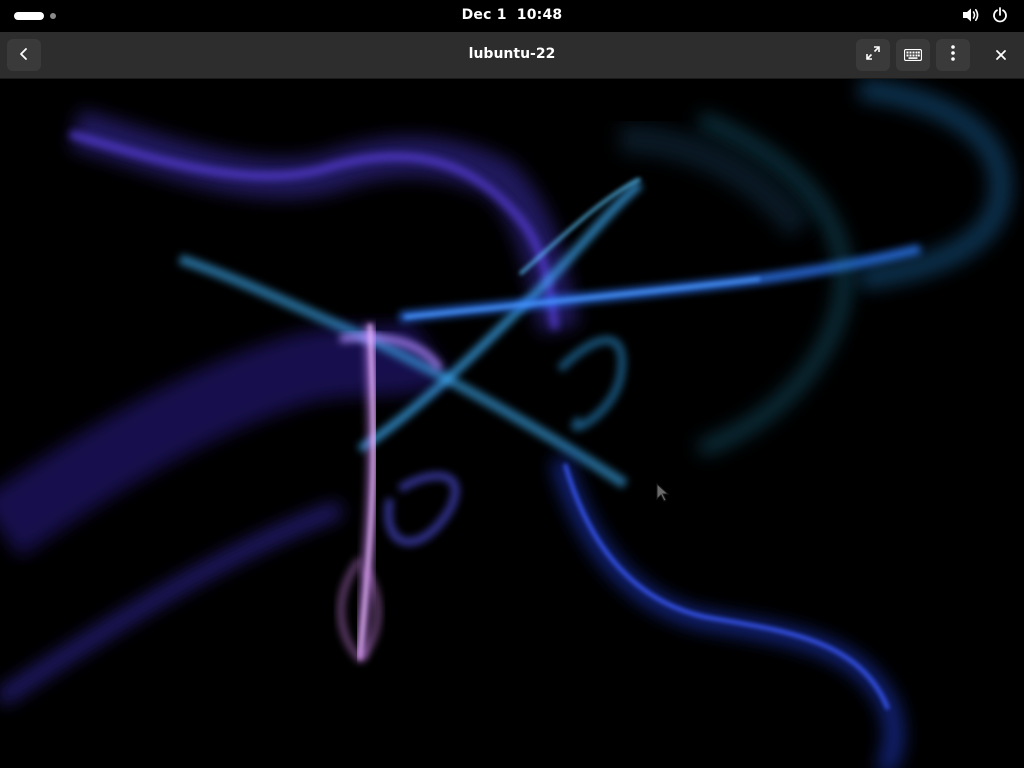  I want to click on header-bar: lubuntu-22, so click(512, 55).